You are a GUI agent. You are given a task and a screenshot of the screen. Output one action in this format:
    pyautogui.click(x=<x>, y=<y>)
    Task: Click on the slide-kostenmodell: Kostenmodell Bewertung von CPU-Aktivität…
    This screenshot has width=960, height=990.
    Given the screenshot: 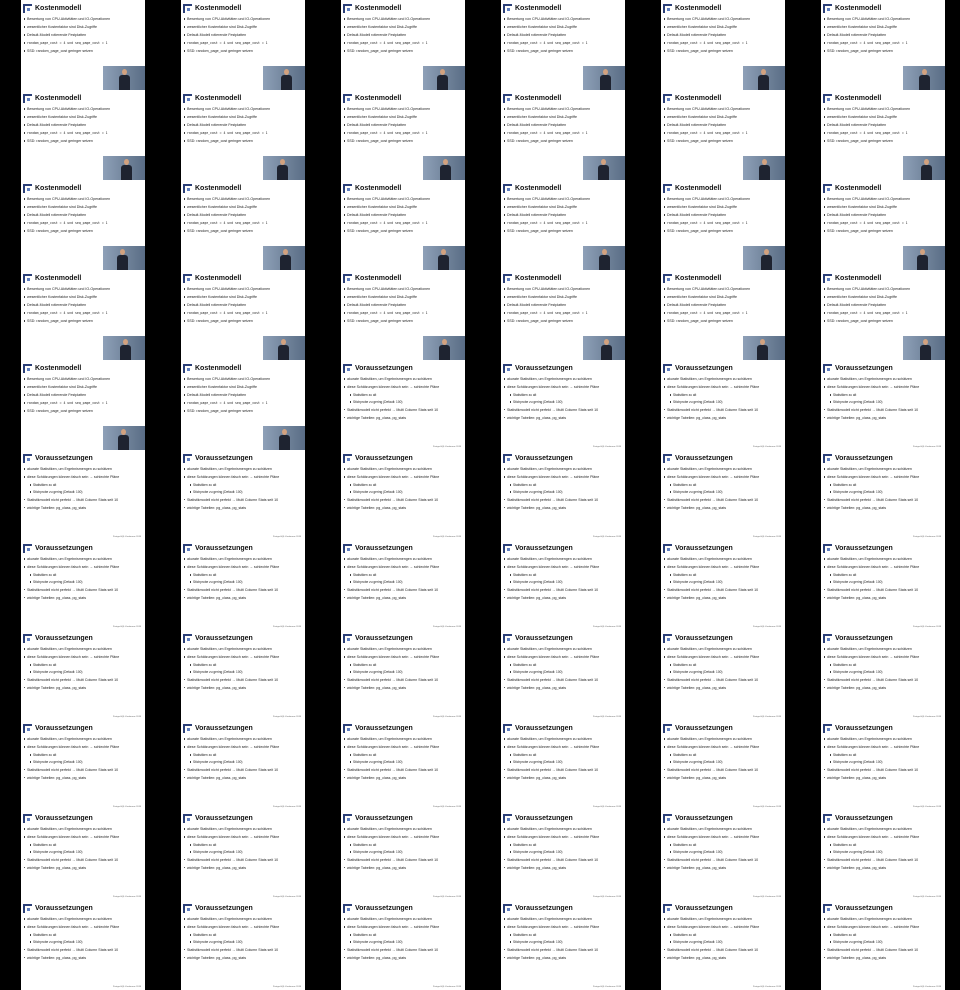 What is the action you would take?
    pyautogui.click(x=563, y=315)
    